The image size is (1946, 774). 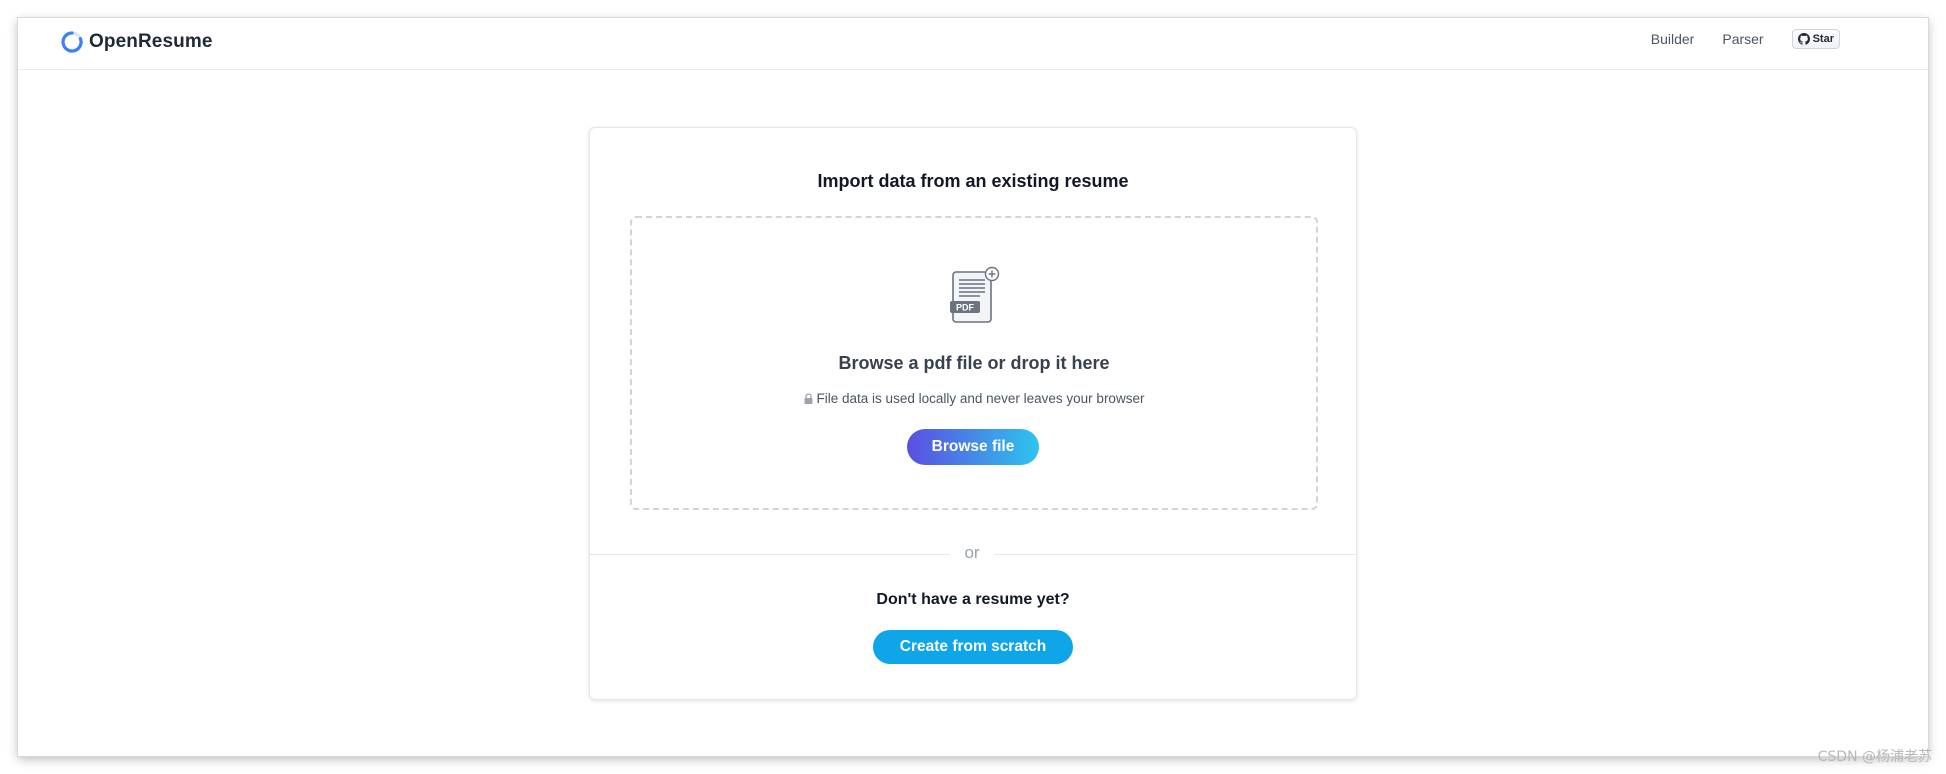 What do you see at coordinates (973, 181) in the screenshot?
I see `import-title: Import data from an existing resume` at bounding box center [973, 181].